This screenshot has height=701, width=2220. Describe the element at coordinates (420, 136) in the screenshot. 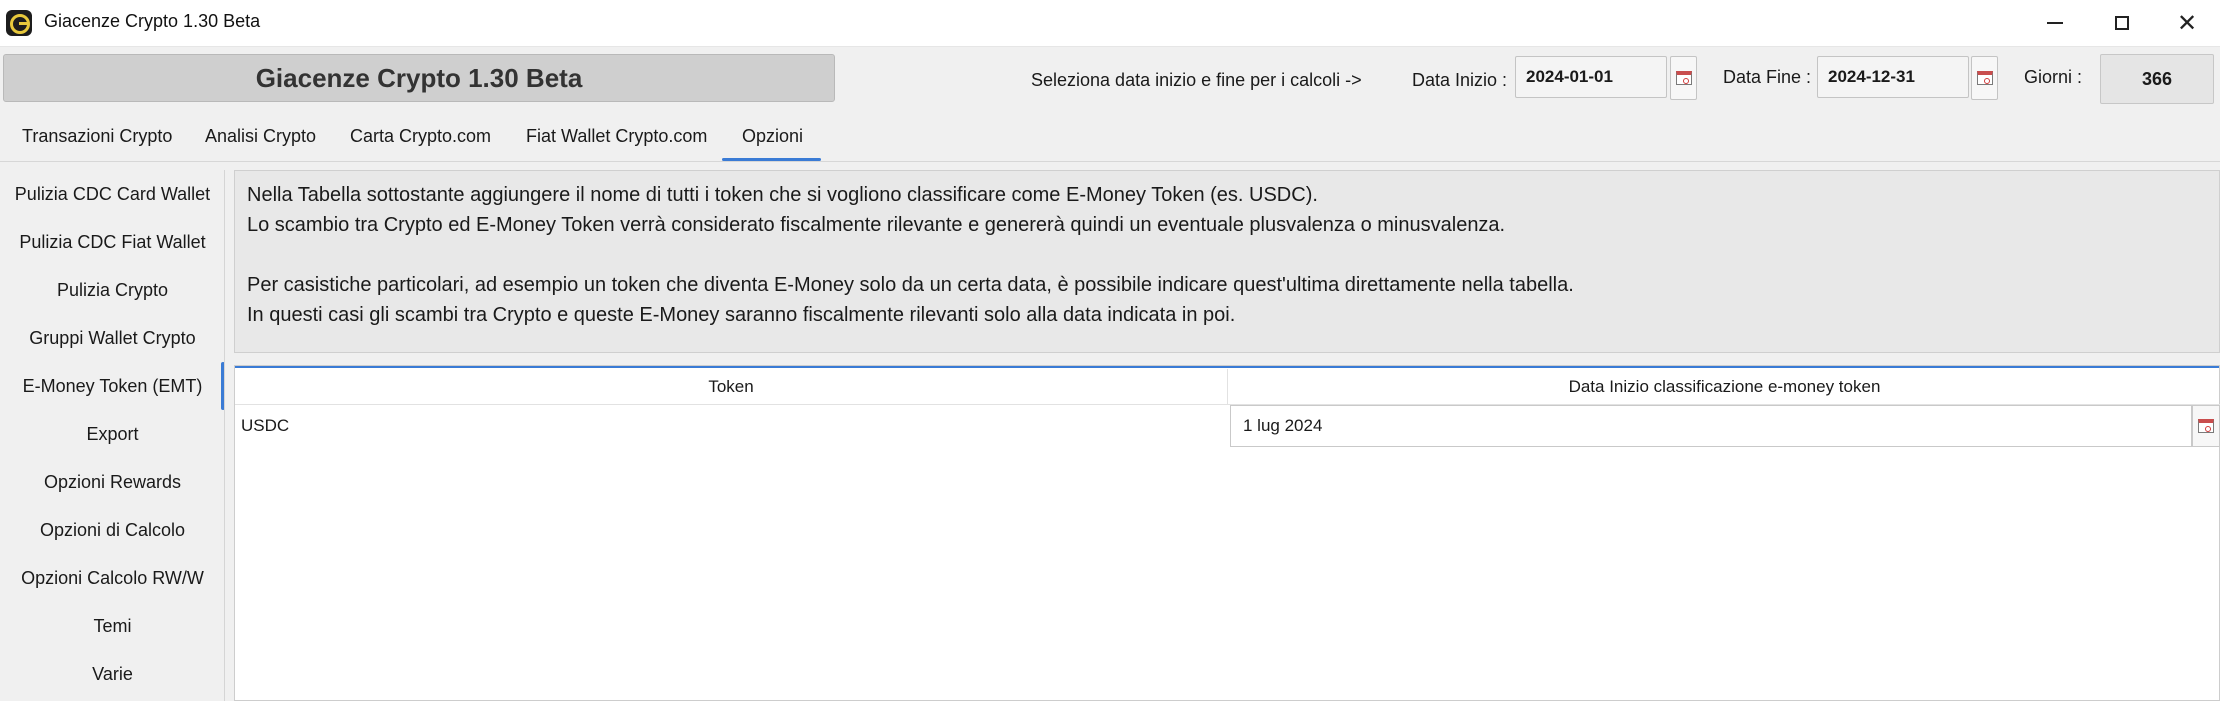

I see `tab-carta-crypto-com: Carta Crypto.com` at that location.